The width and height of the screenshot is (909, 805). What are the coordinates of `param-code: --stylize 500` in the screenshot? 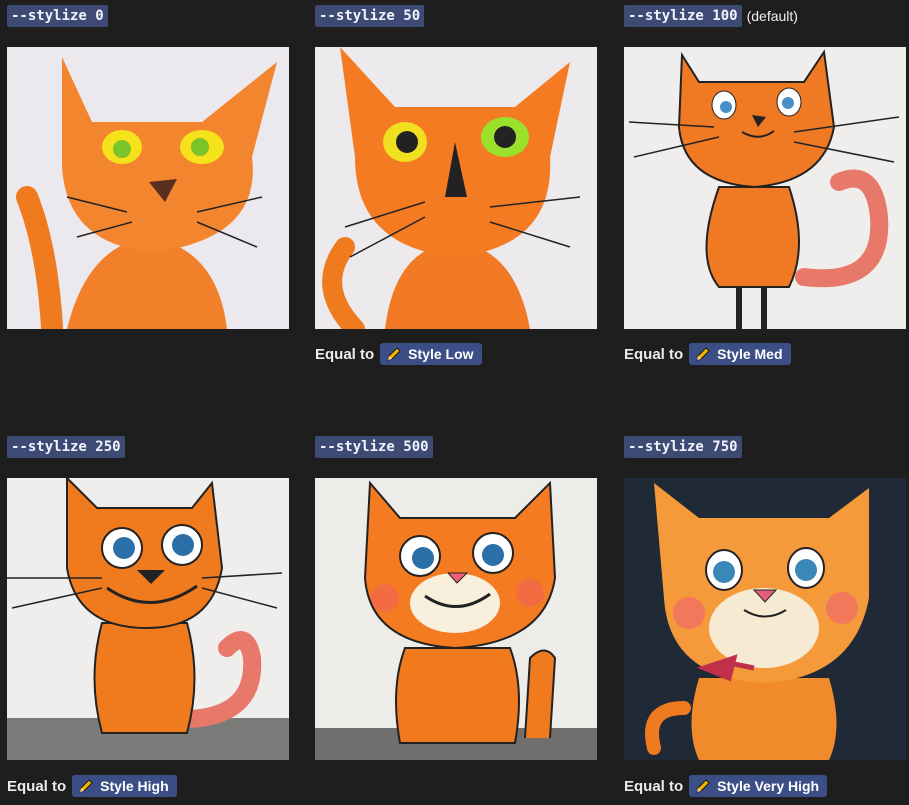 It's located at (374, 447).